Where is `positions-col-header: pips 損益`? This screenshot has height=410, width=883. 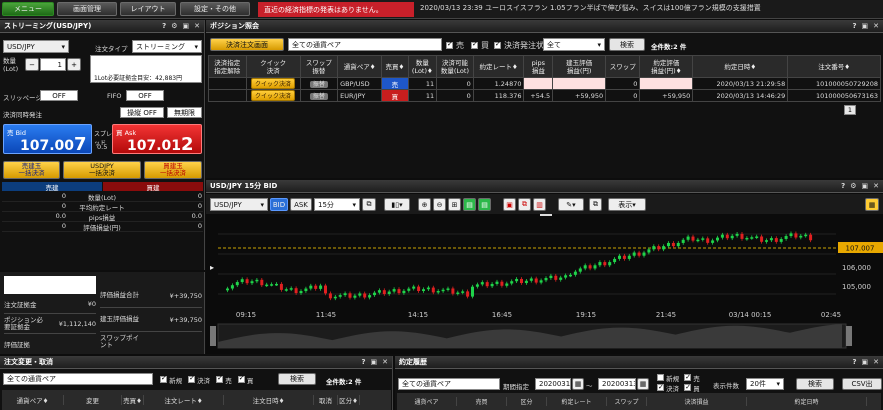 positions-col-header: pips 損益 is located at coordinates (538, 66).